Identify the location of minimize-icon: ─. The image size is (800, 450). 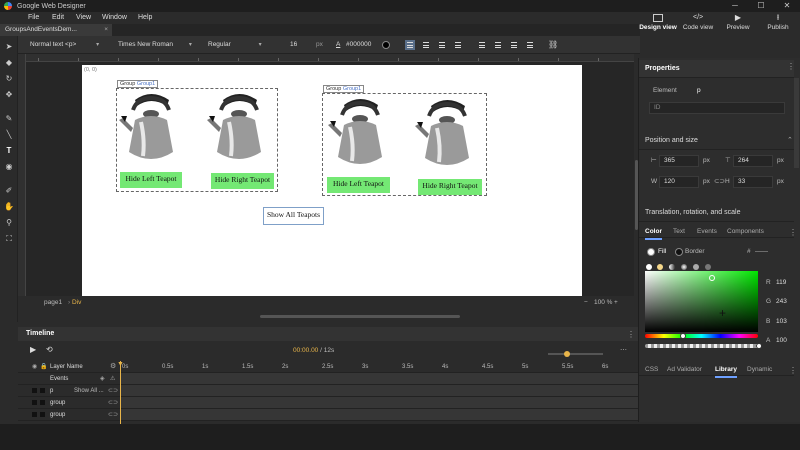
(735, 6).